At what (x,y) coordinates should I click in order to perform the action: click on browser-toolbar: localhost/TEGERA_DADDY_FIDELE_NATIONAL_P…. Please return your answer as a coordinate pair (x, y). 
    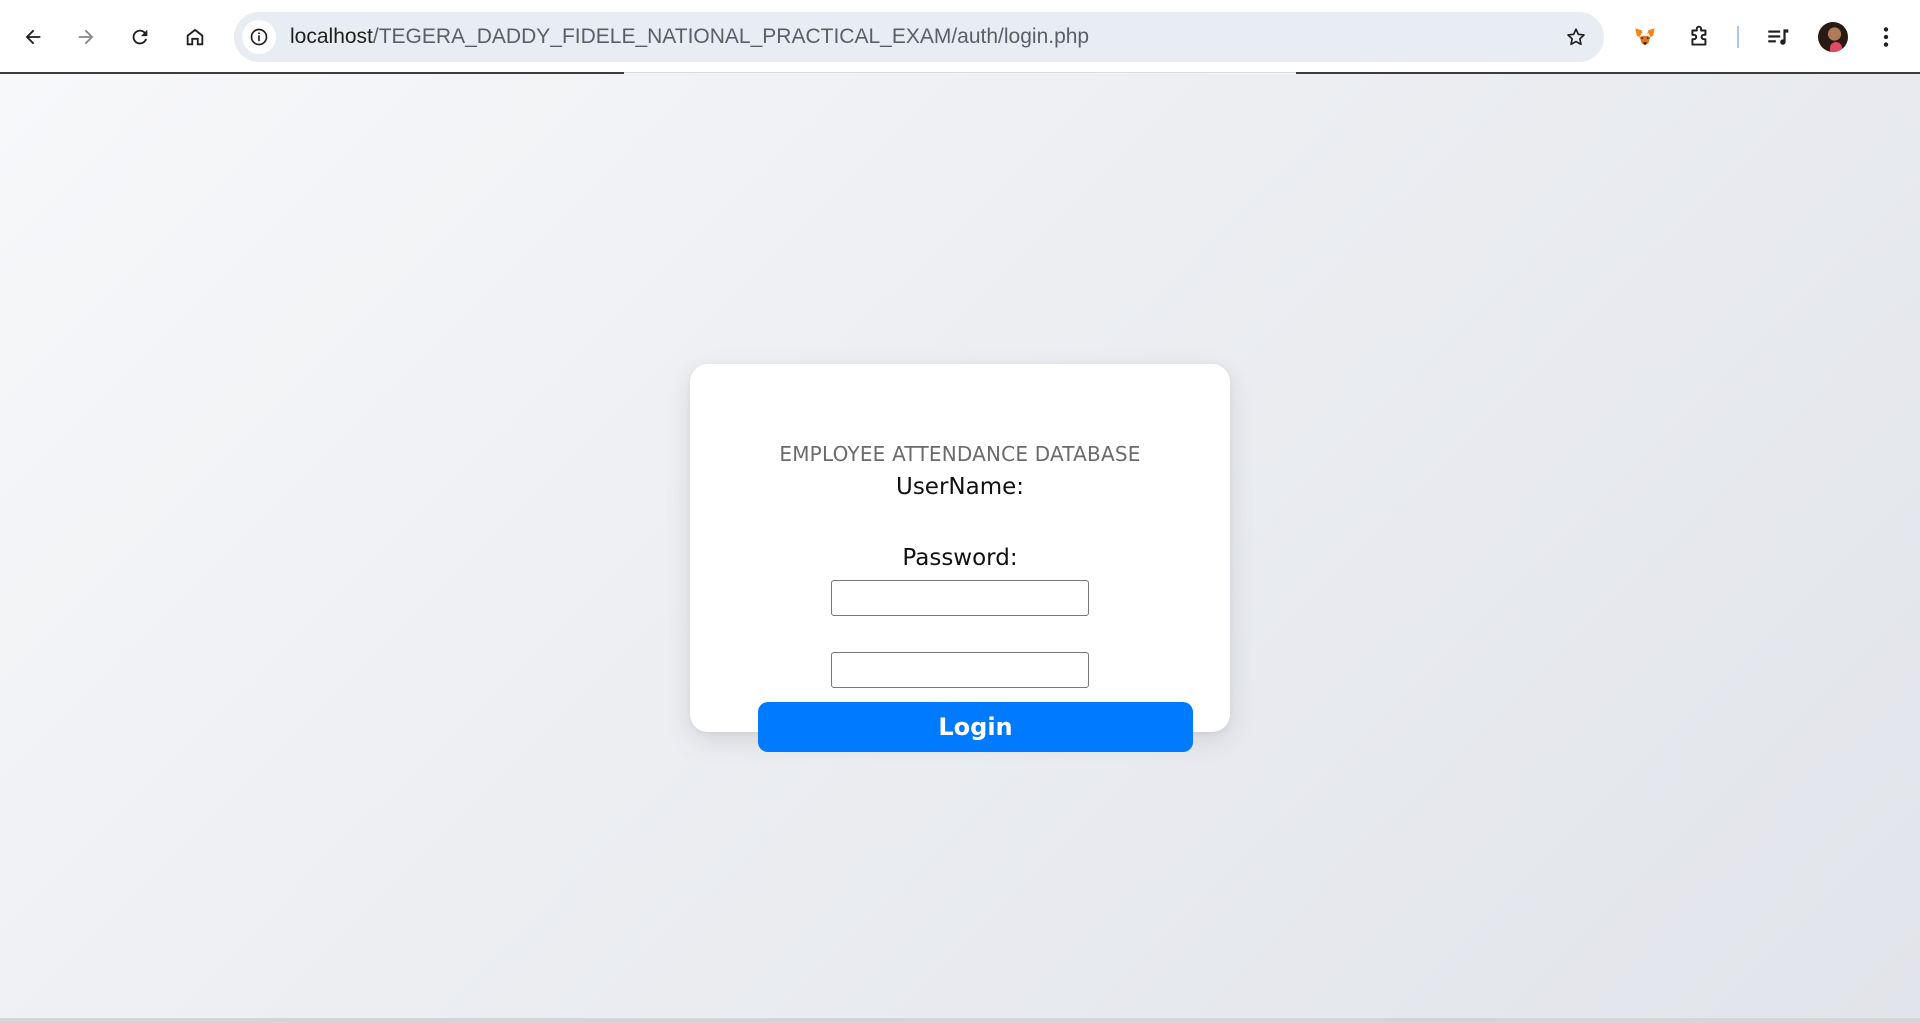
    Looking at the image, I should click on (960, 36).